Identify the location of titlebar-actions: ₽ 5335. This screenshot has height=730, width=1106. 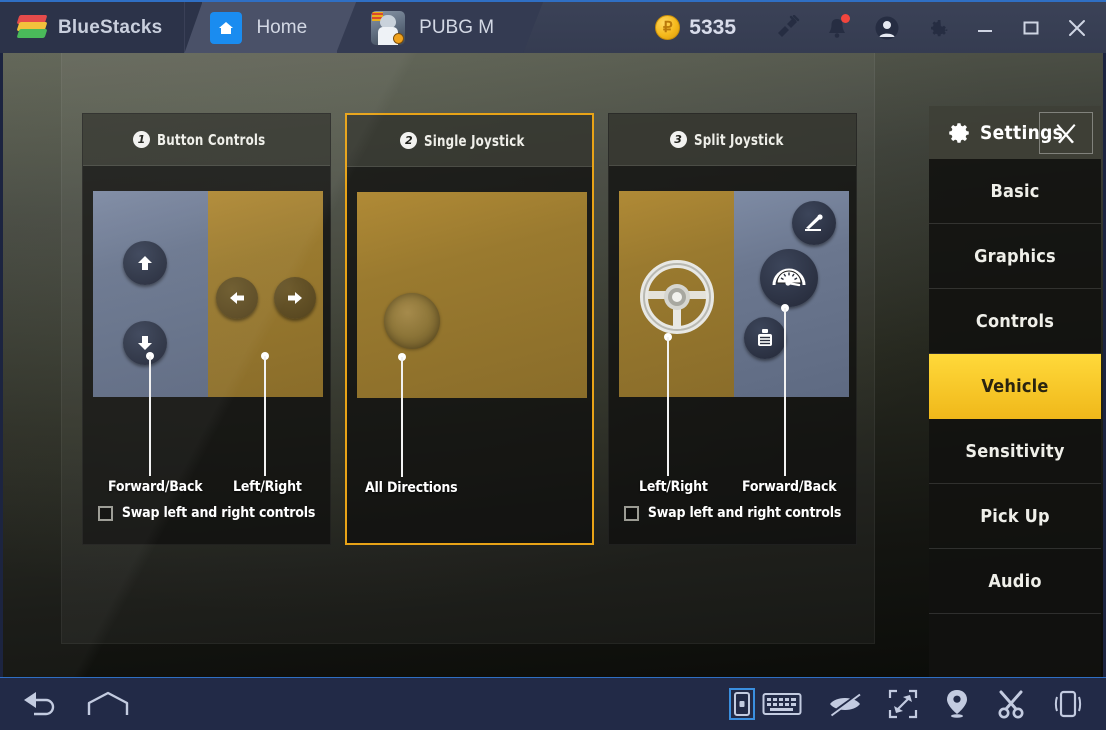
(880, 27).